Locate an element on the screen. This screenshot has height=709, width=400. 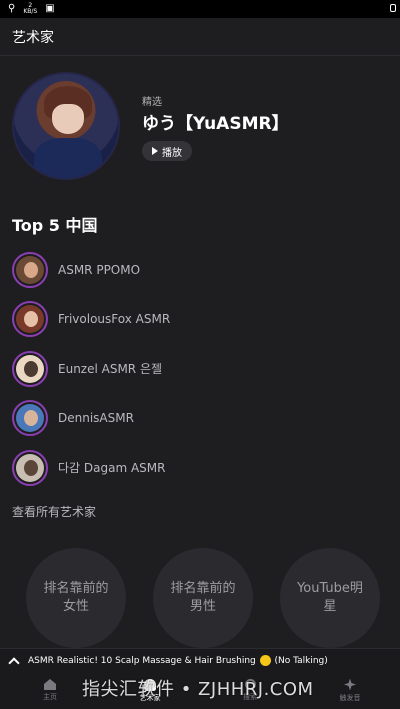
play-icon is located at coordinates (155, 151).